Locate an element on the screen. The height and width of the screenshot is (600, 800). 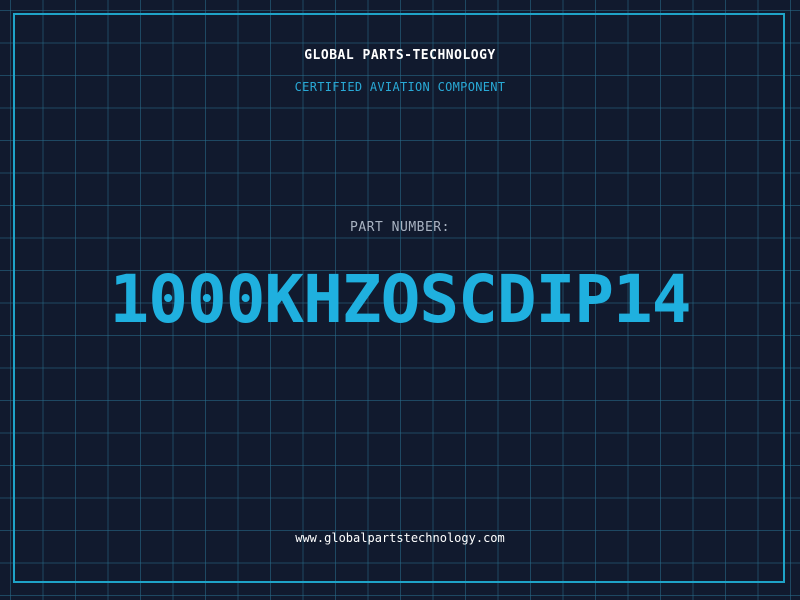
part-number-value: 1000KHZOSCDIP14 is located at coordinates (400, 299).